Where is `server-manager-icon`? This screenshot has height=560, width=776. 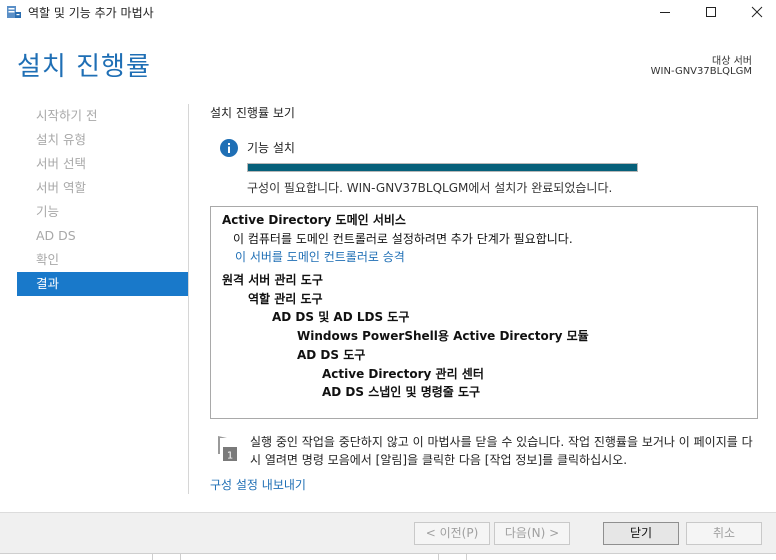
server-manager-icon is located at coordinates (14, 12).